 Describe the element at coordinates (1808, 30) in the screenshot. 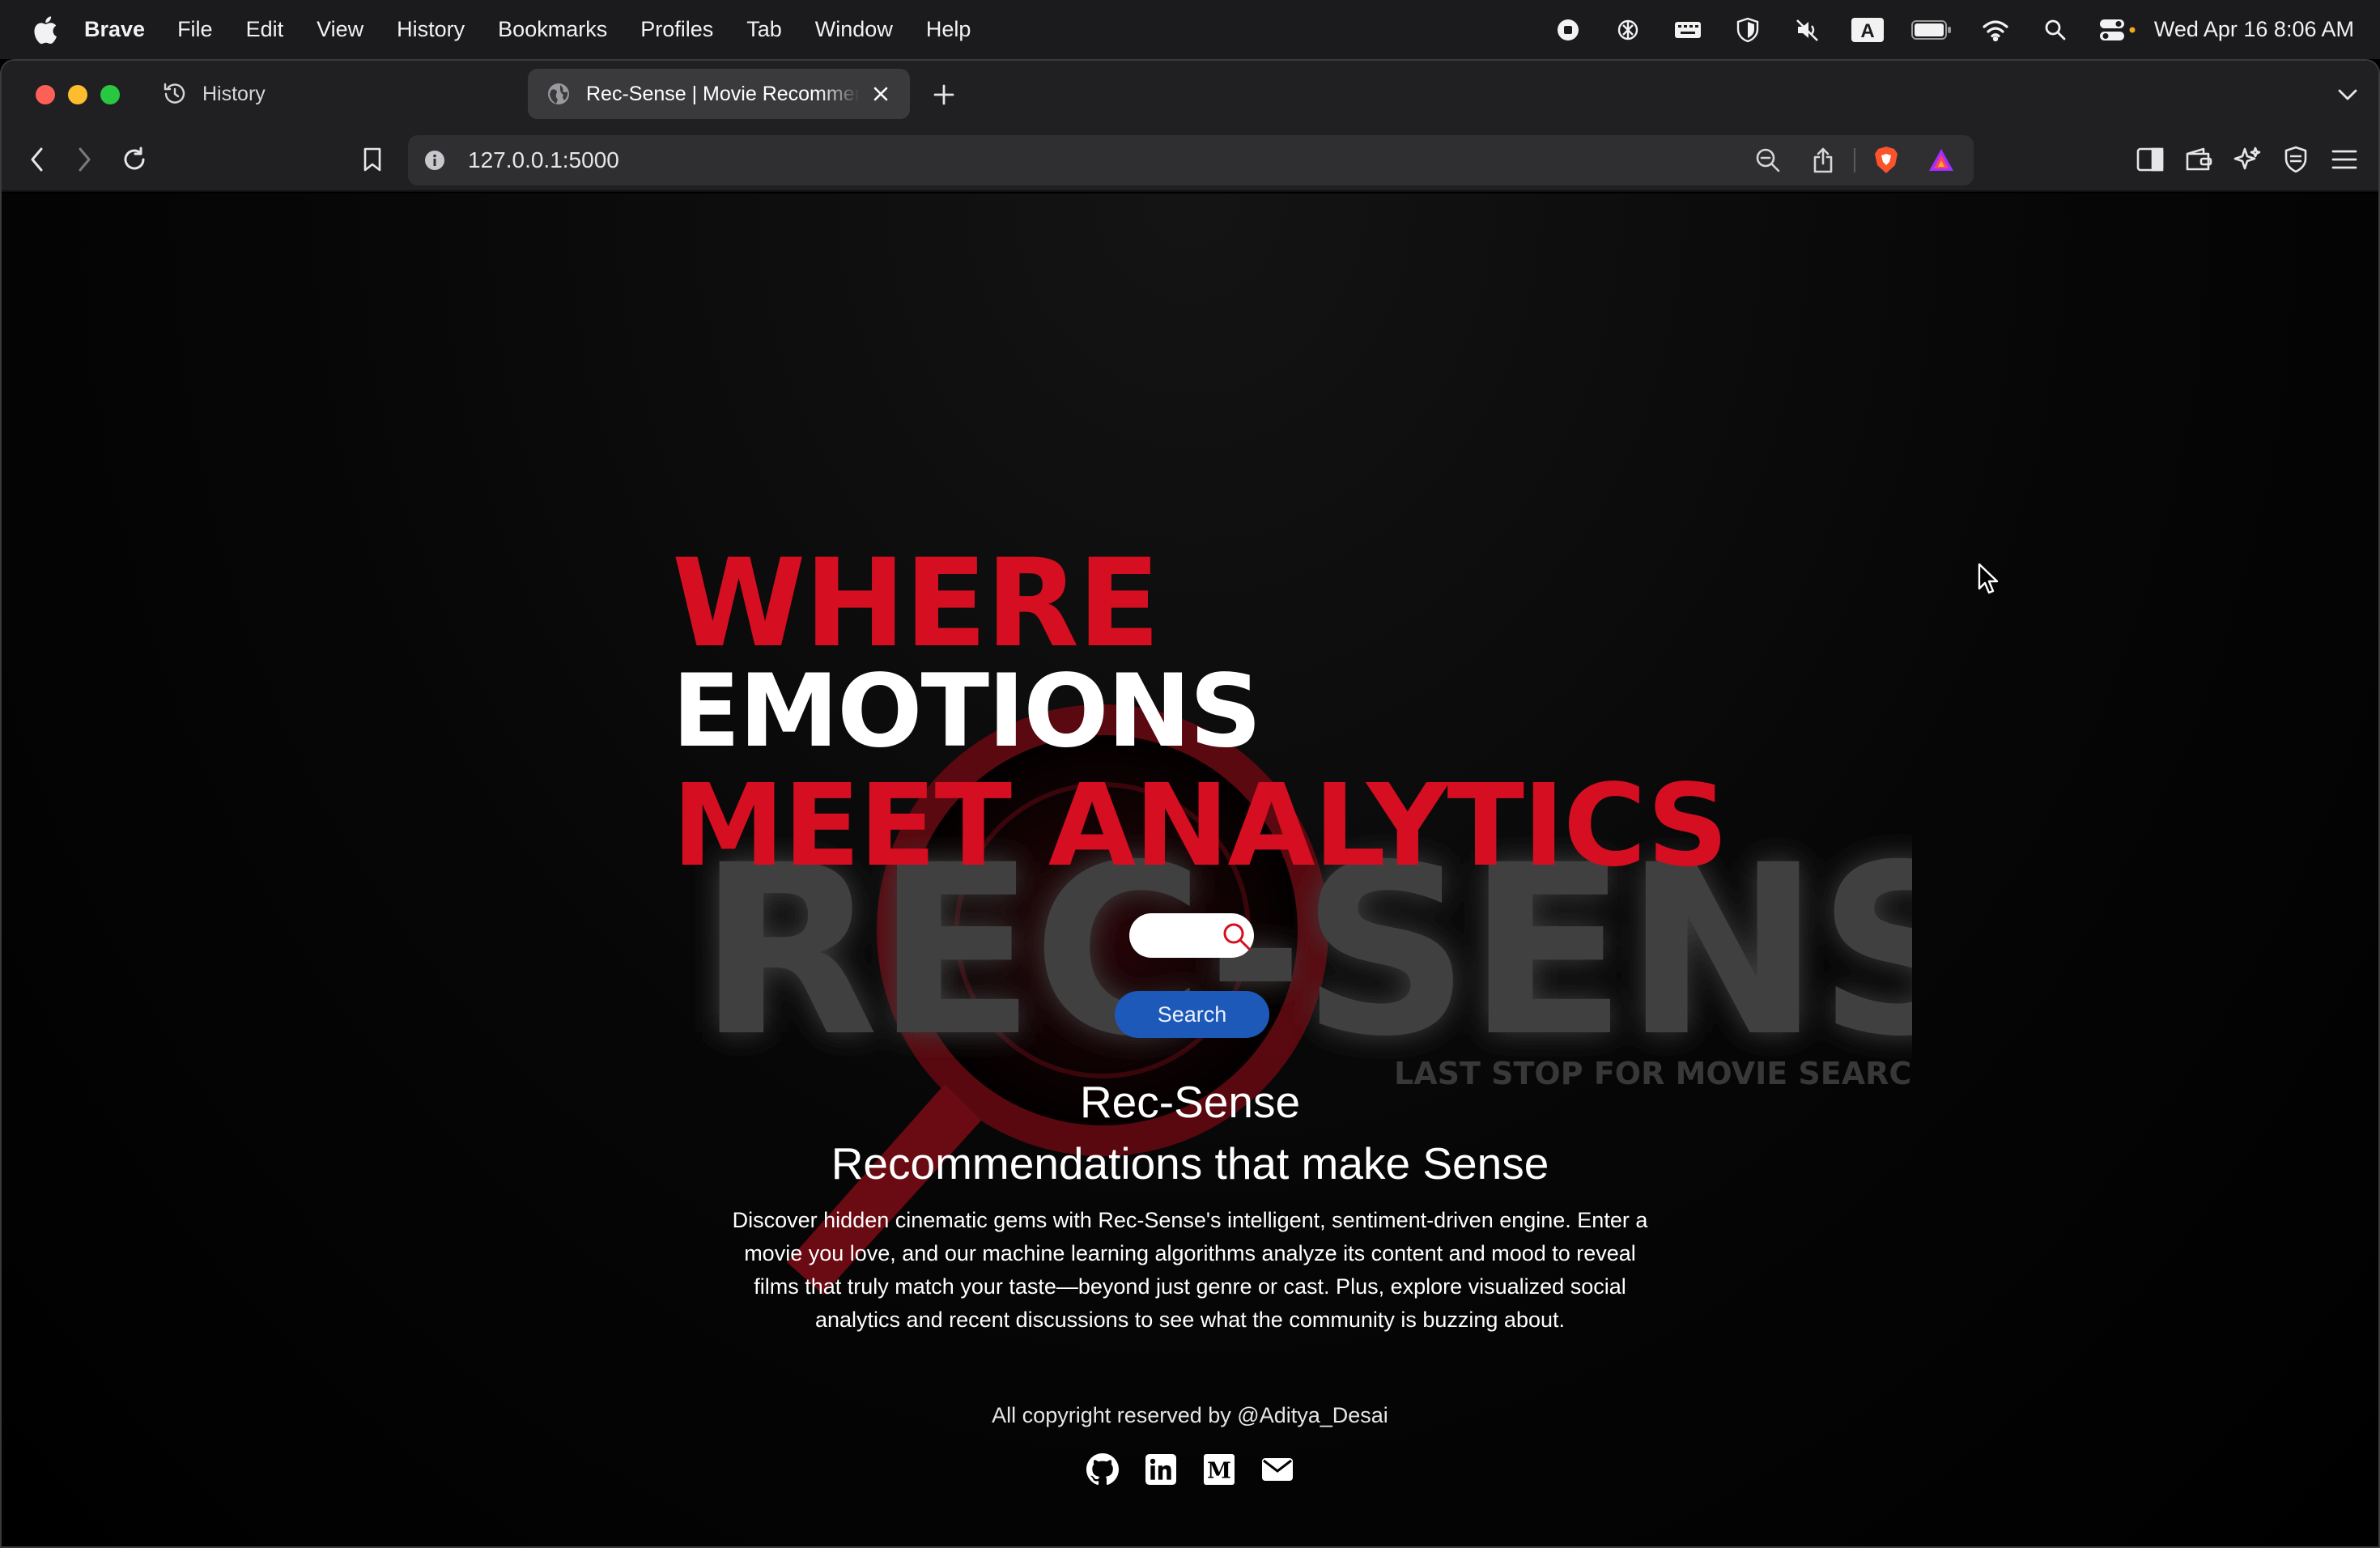

I see `mute-icon` at that location.